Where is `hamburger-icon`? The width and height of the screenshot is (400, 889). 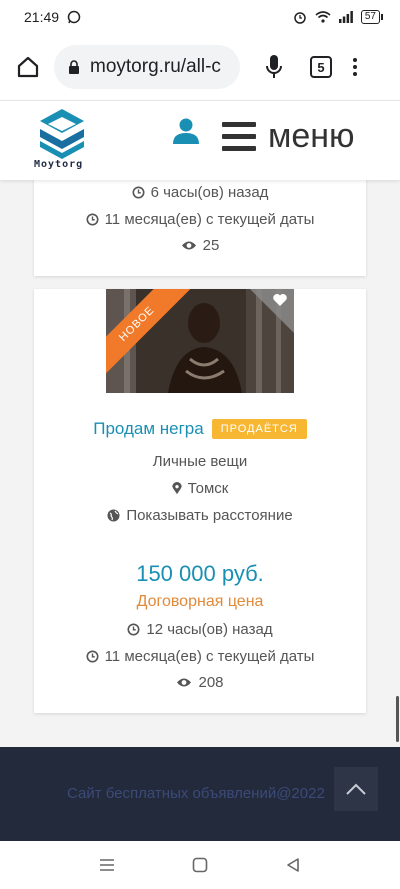
hamburger-icon is located at coordinates (239, 136).